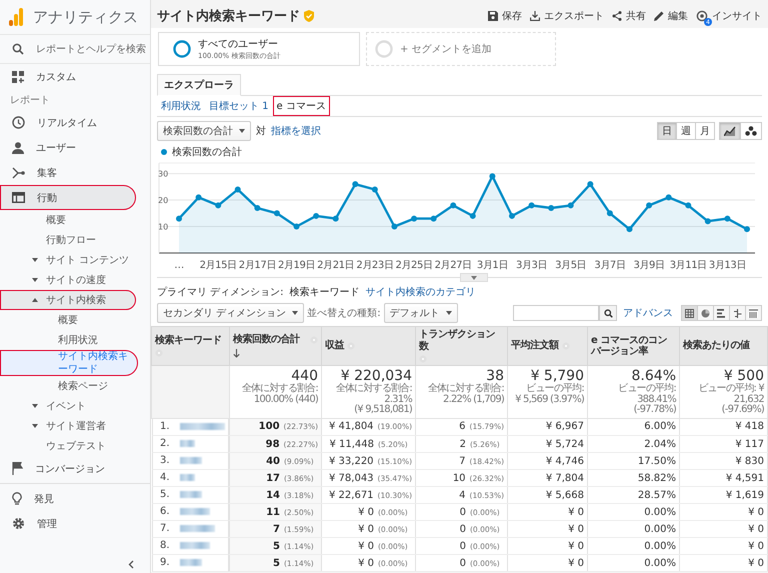  I want to click on row-index: 5., so click(164, 494).